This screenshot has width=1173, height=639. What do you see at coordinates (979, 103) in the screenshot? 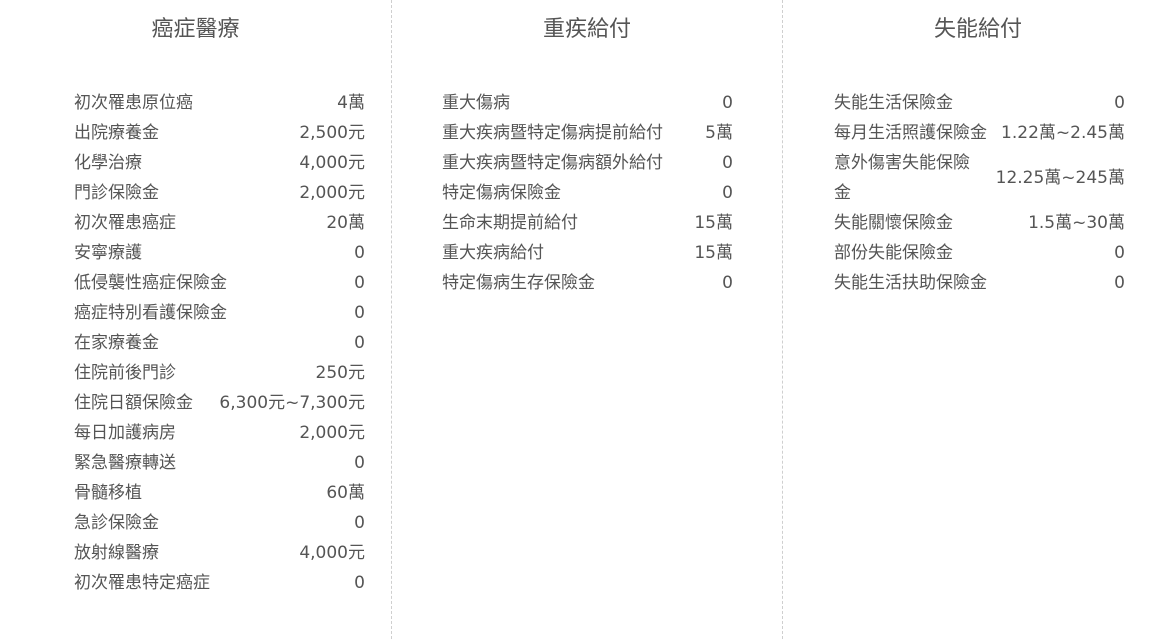
I see `list-item: 失能生活保險金 0` at bounding box center [979, 103].